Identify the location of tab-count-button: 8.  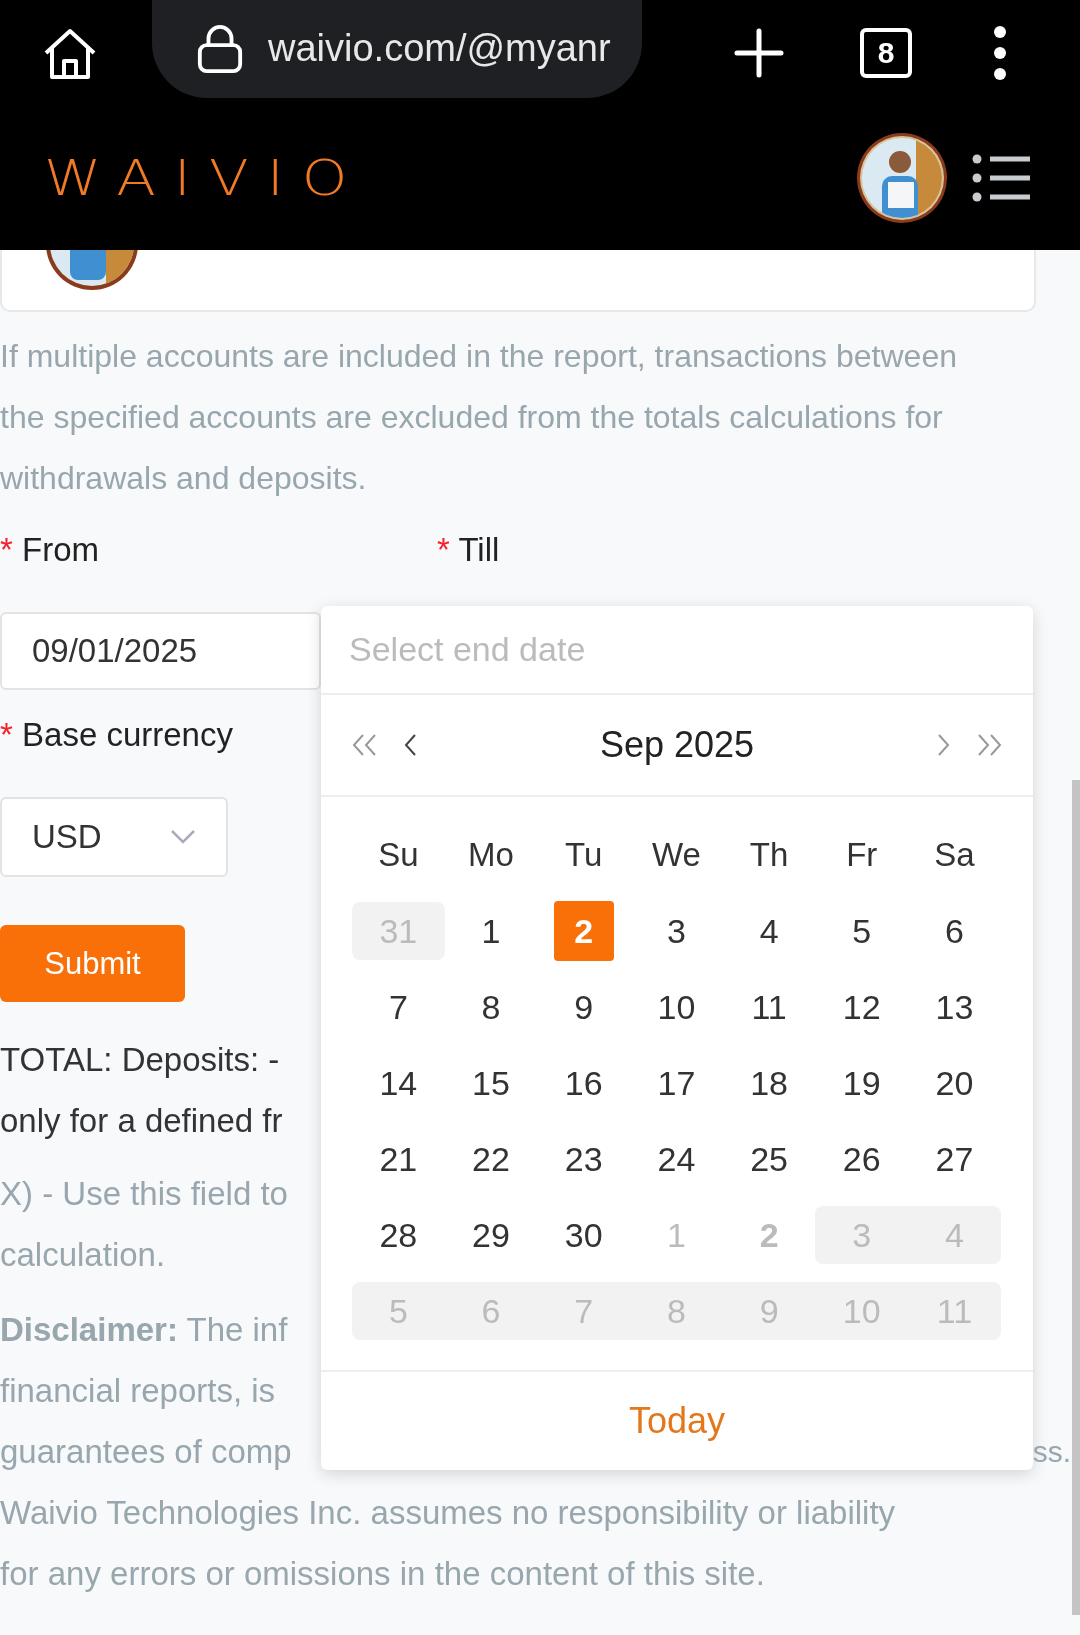
(886, 52).